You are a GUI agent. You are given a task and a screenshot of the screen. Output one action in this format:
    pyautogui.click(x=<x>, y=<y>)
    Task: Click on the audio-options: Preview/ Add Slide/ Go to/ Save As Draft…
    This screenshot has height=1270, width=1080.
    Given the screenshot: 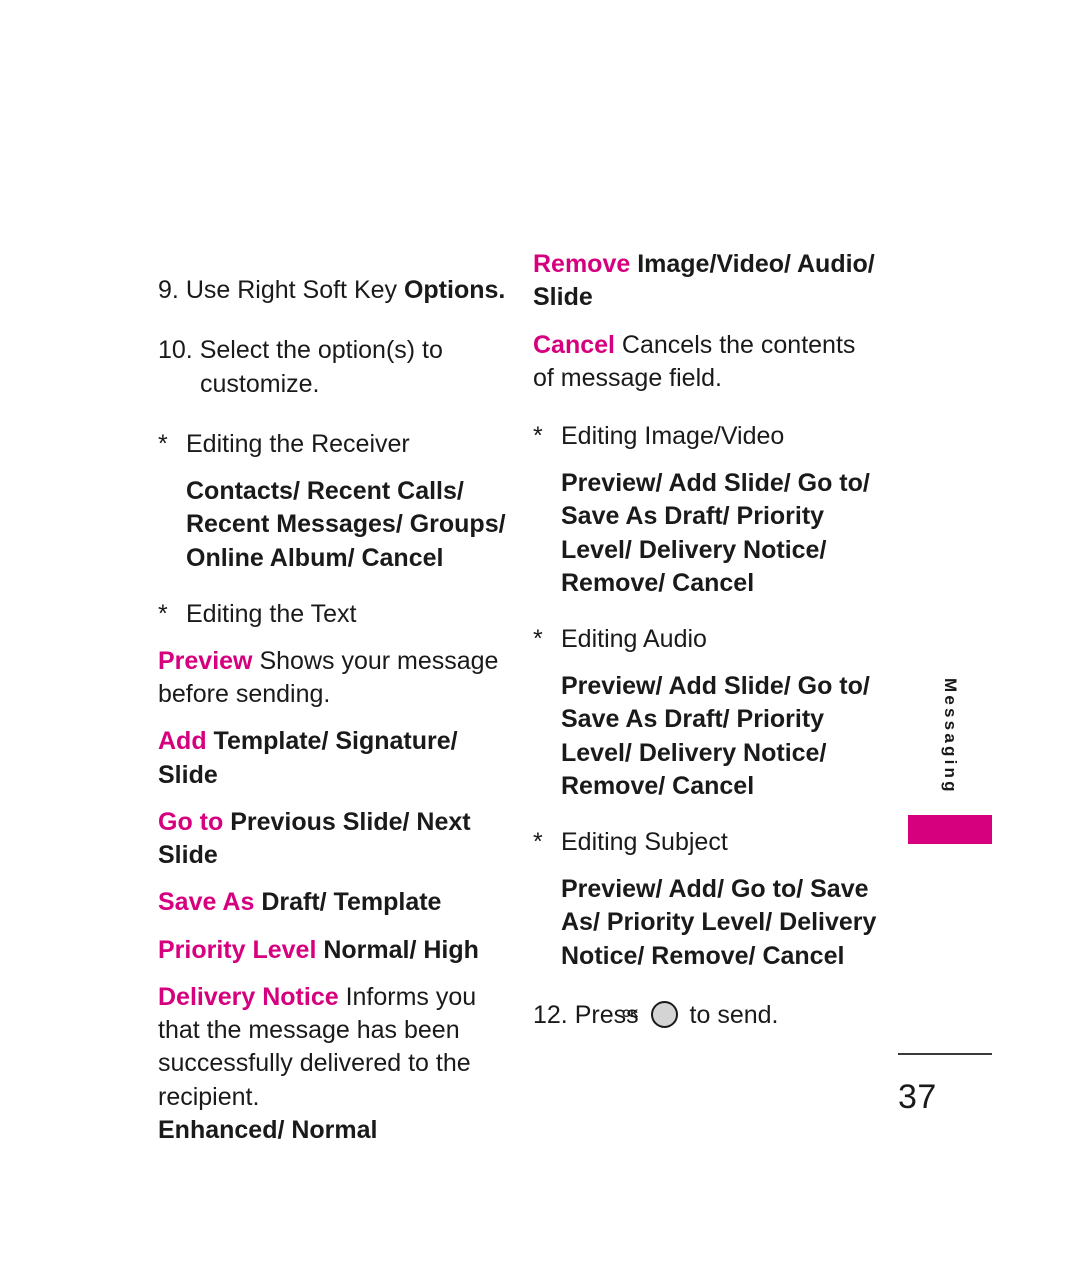 What is the action you would take?
    pyautogui.click(x=715, y=736)
    